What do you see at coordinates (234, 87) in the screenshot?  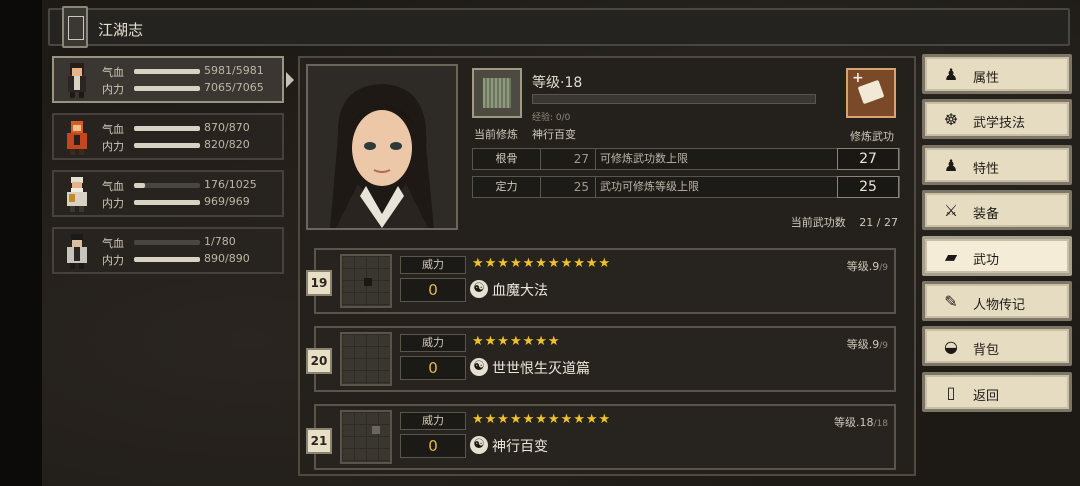 I see `mp-value: 7065/7065` at bounding box center [234, 87].